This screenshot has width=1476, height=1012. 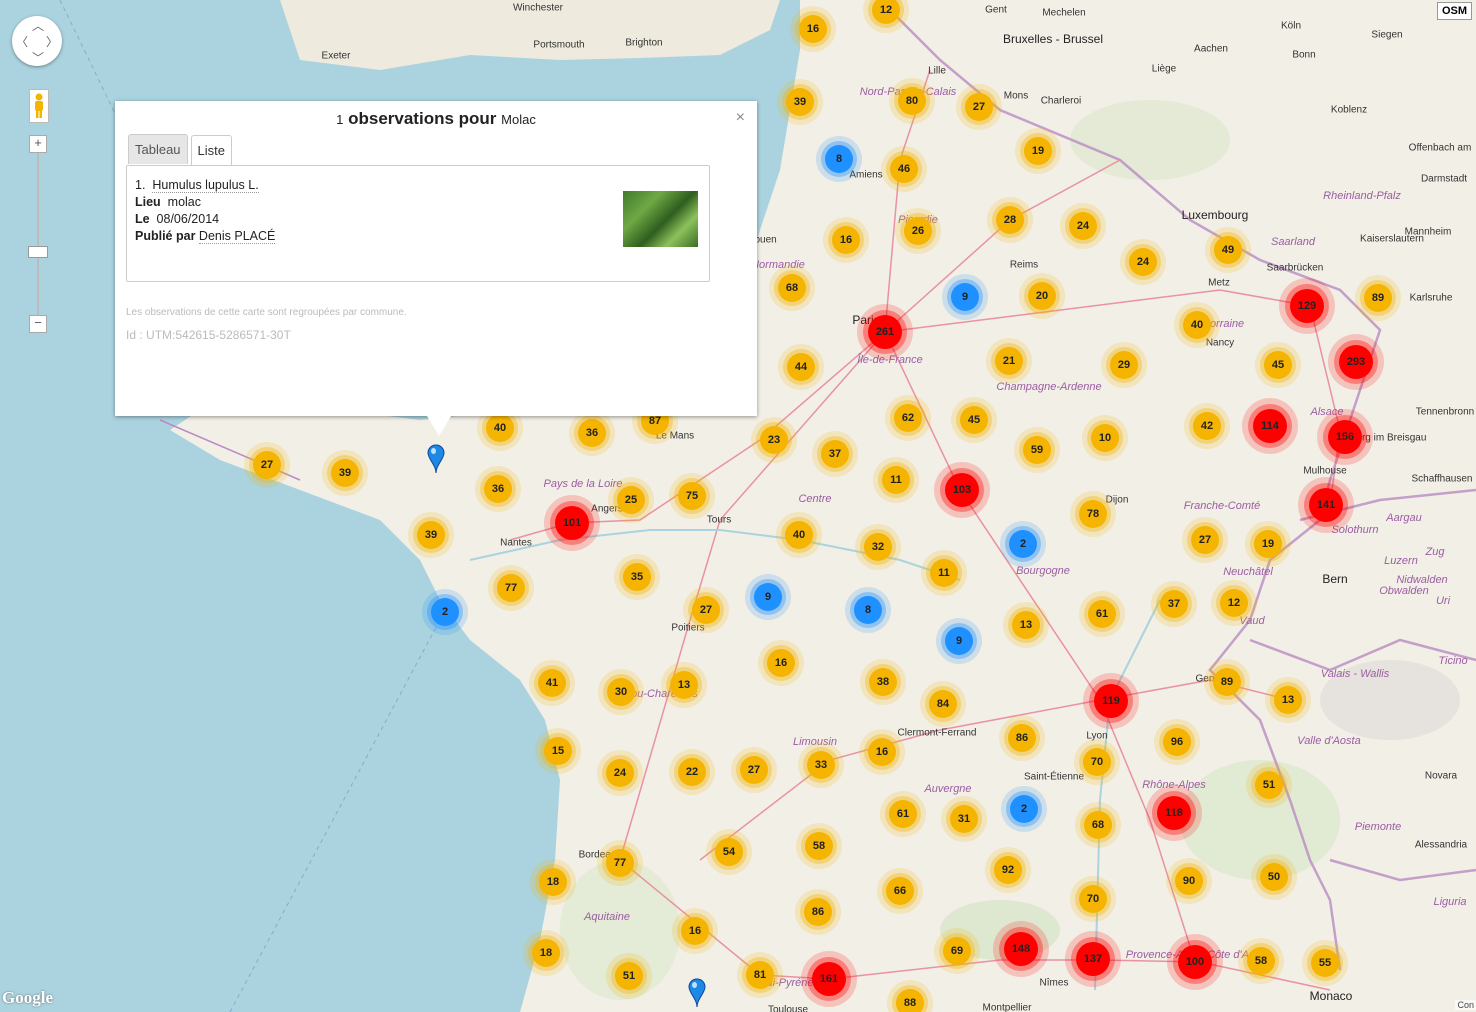 What do you see at coordinates (740, 118) in the screenshot?
I see `close-icon: ×` at bounding box center [740, 118].